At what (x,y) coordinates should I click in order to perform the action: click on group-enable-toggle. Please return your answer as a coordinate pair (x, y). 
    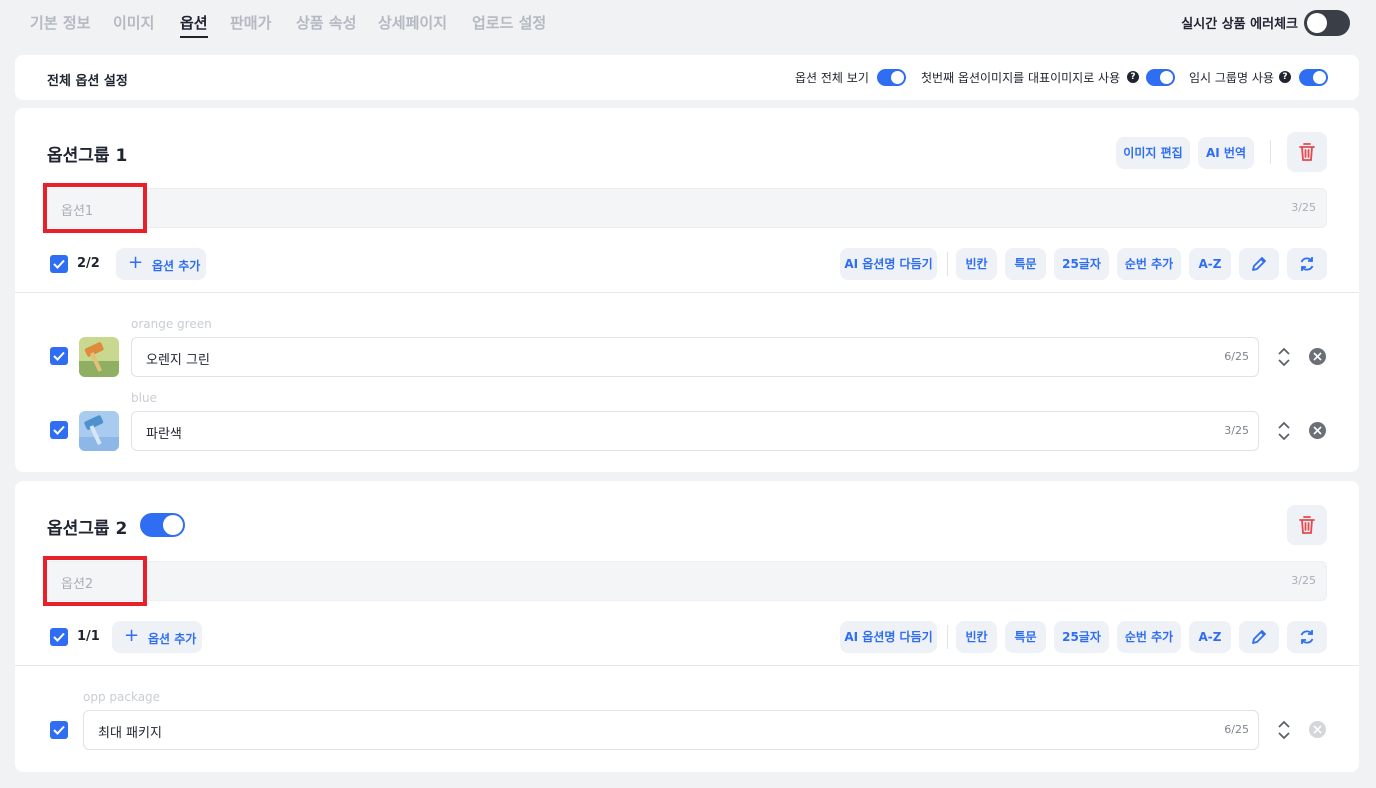
    Looking at the image, I should click on (162, 525).